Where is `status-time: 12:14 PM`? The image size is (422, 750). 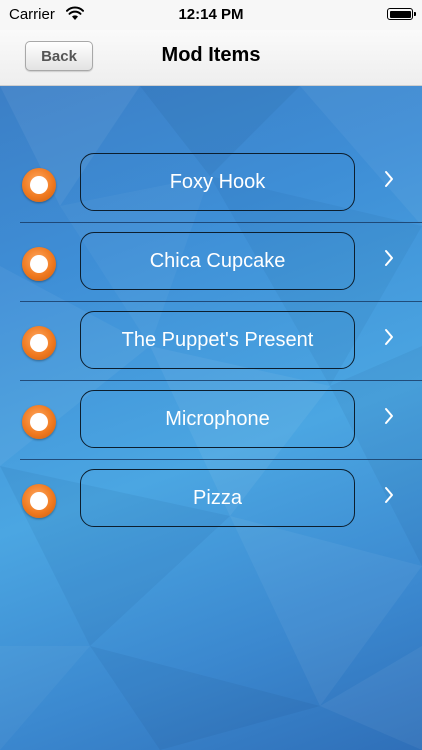 status-time: 12:14 PM is located at coordinates (211, 14).